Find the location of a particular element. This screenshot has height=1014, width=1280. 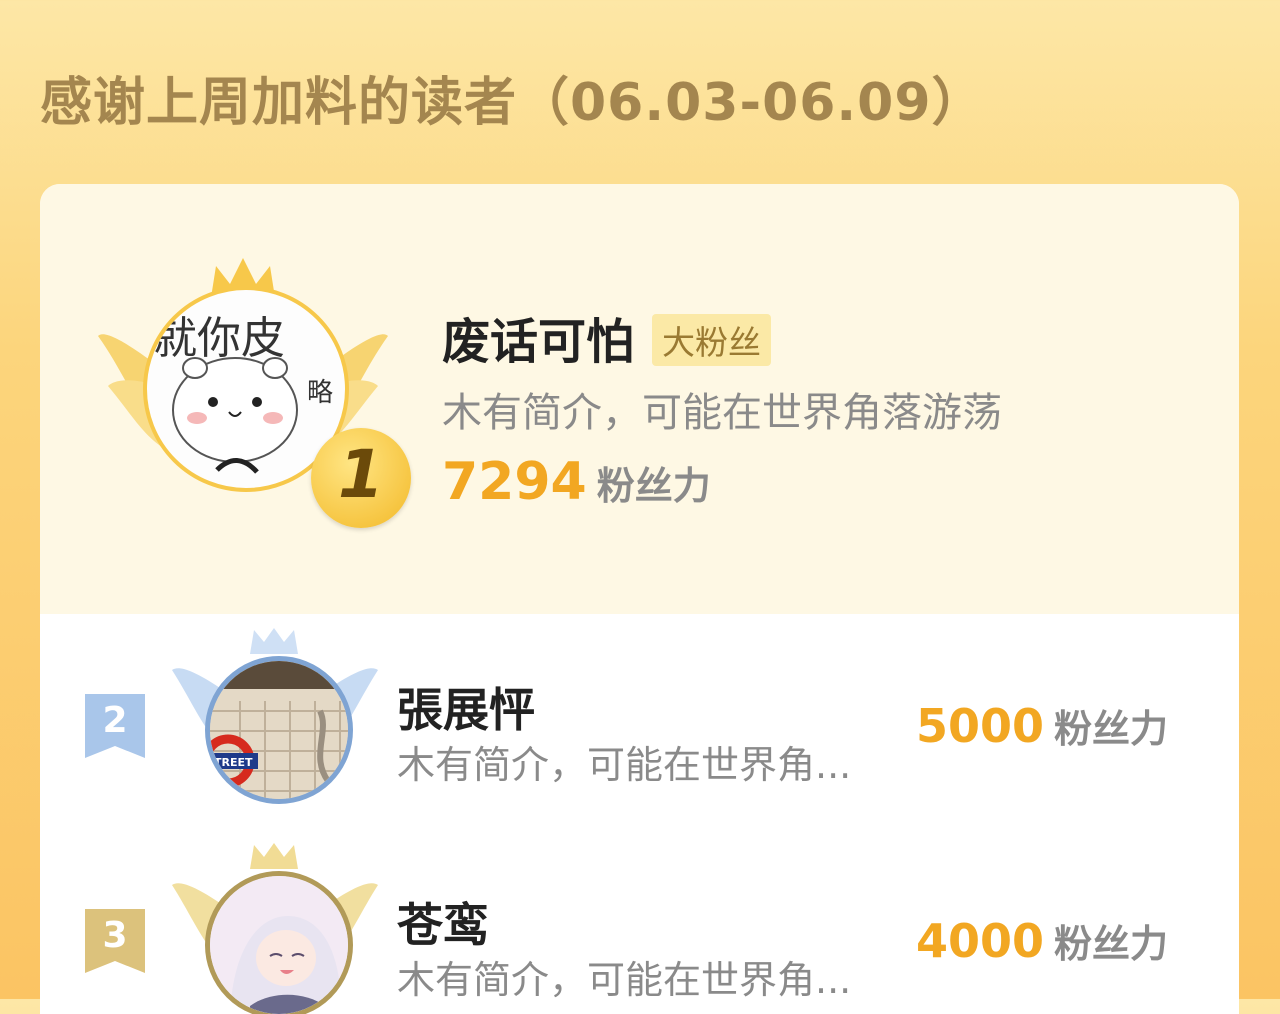

fan-score-value: 4000 is located at coordinates (980, 941).